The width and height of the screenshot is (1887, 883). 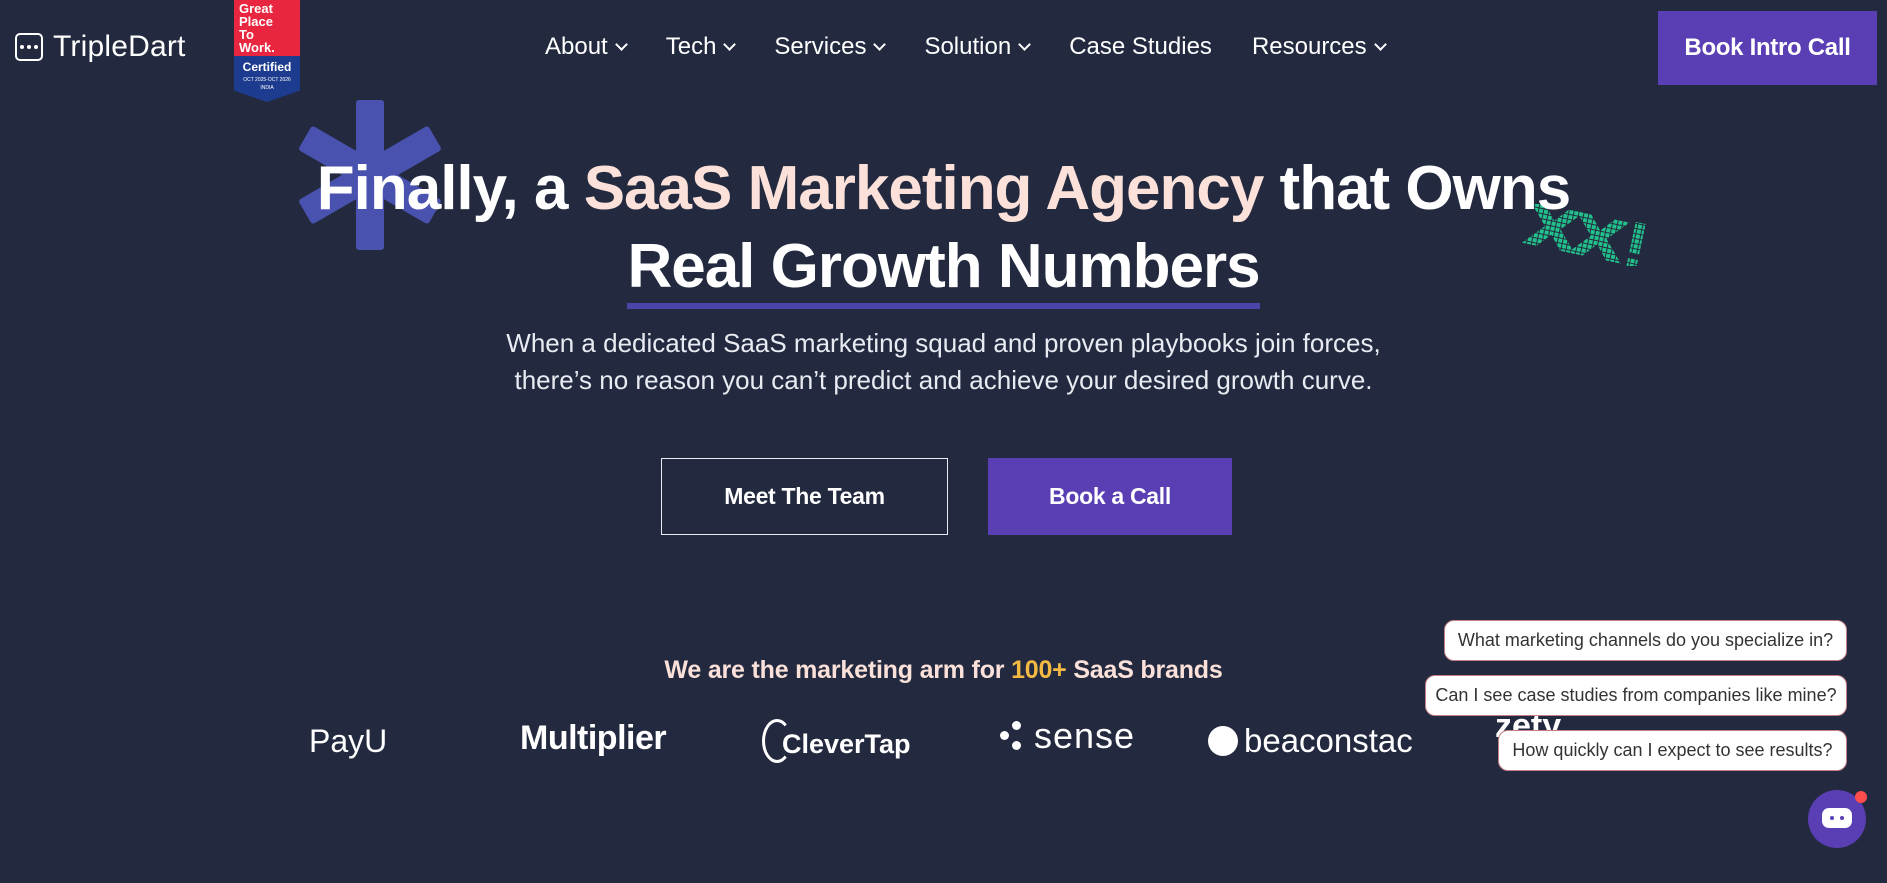 What do you see at coordinates (830, 47) in the screenshot?
I see `nav-item-services: Services` at bounding box center [830, 47].